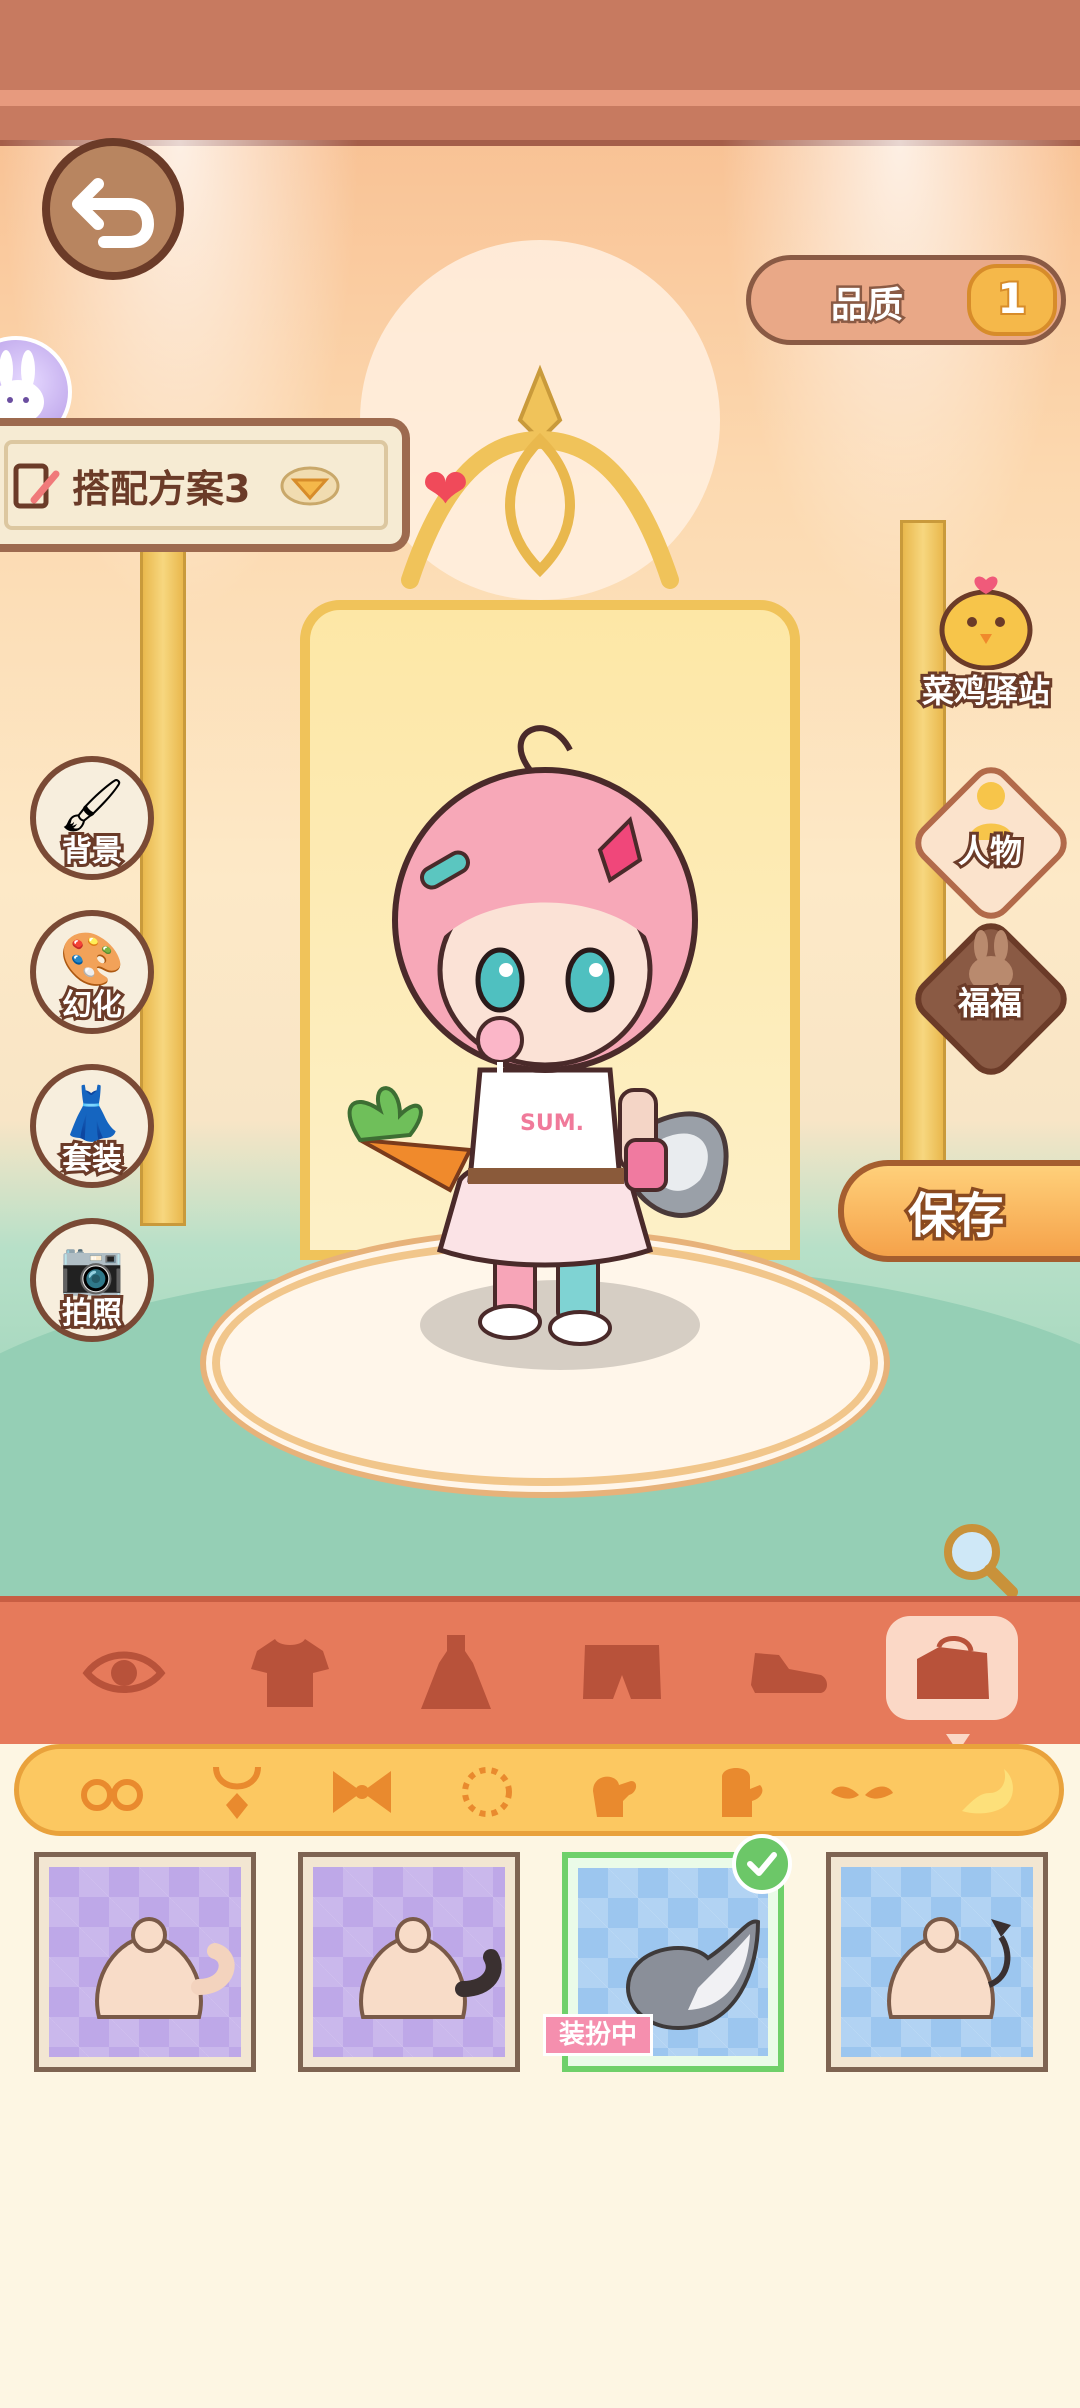  Describe the element at coordinates (161, 489) in the screenshot. I see `scheme-name: 搭配方案3` at that location.